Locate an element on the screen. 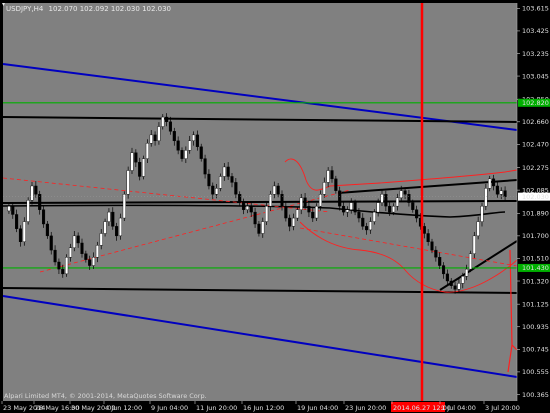 The image size is (550, 413). price-tick-label-17: 100.365 is located at coordinates (535, 395).